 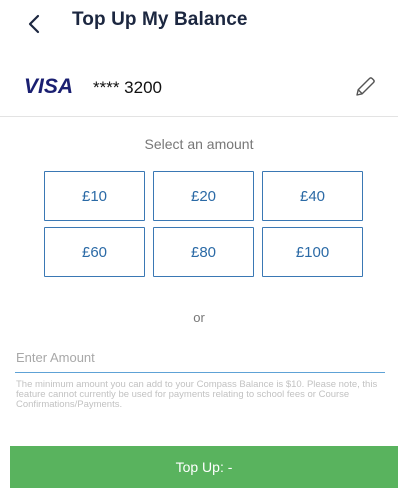 I want to click on top-up-button: Top Up: -, so click(x=204, y=467).